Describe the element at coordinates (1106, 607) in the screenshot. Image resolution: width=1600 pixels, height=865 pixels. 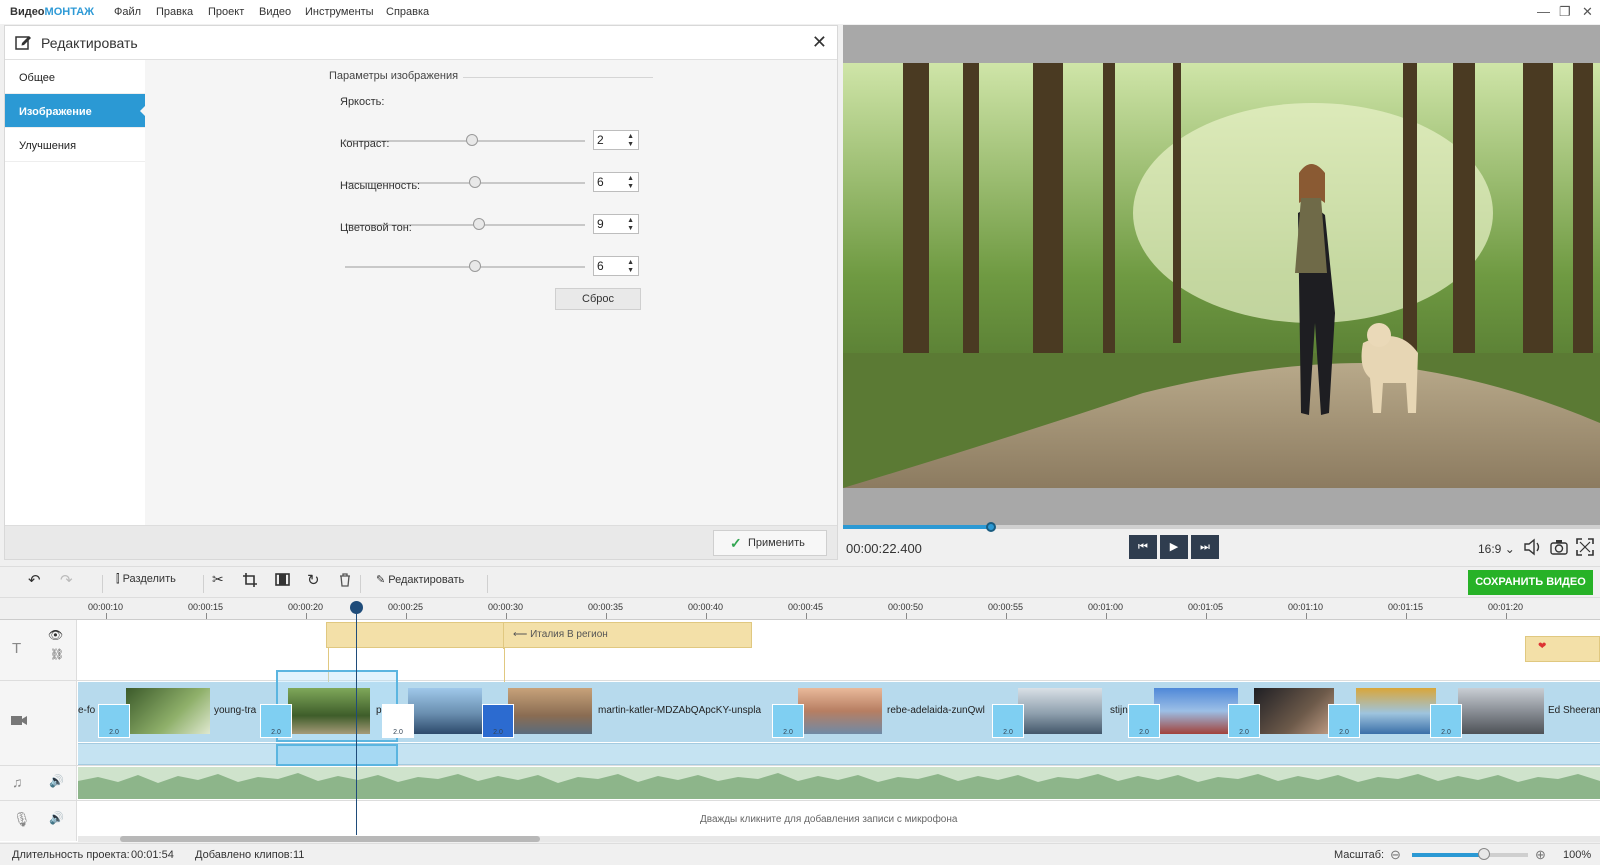
I see `ruler-label: 00:01:00` at that location.